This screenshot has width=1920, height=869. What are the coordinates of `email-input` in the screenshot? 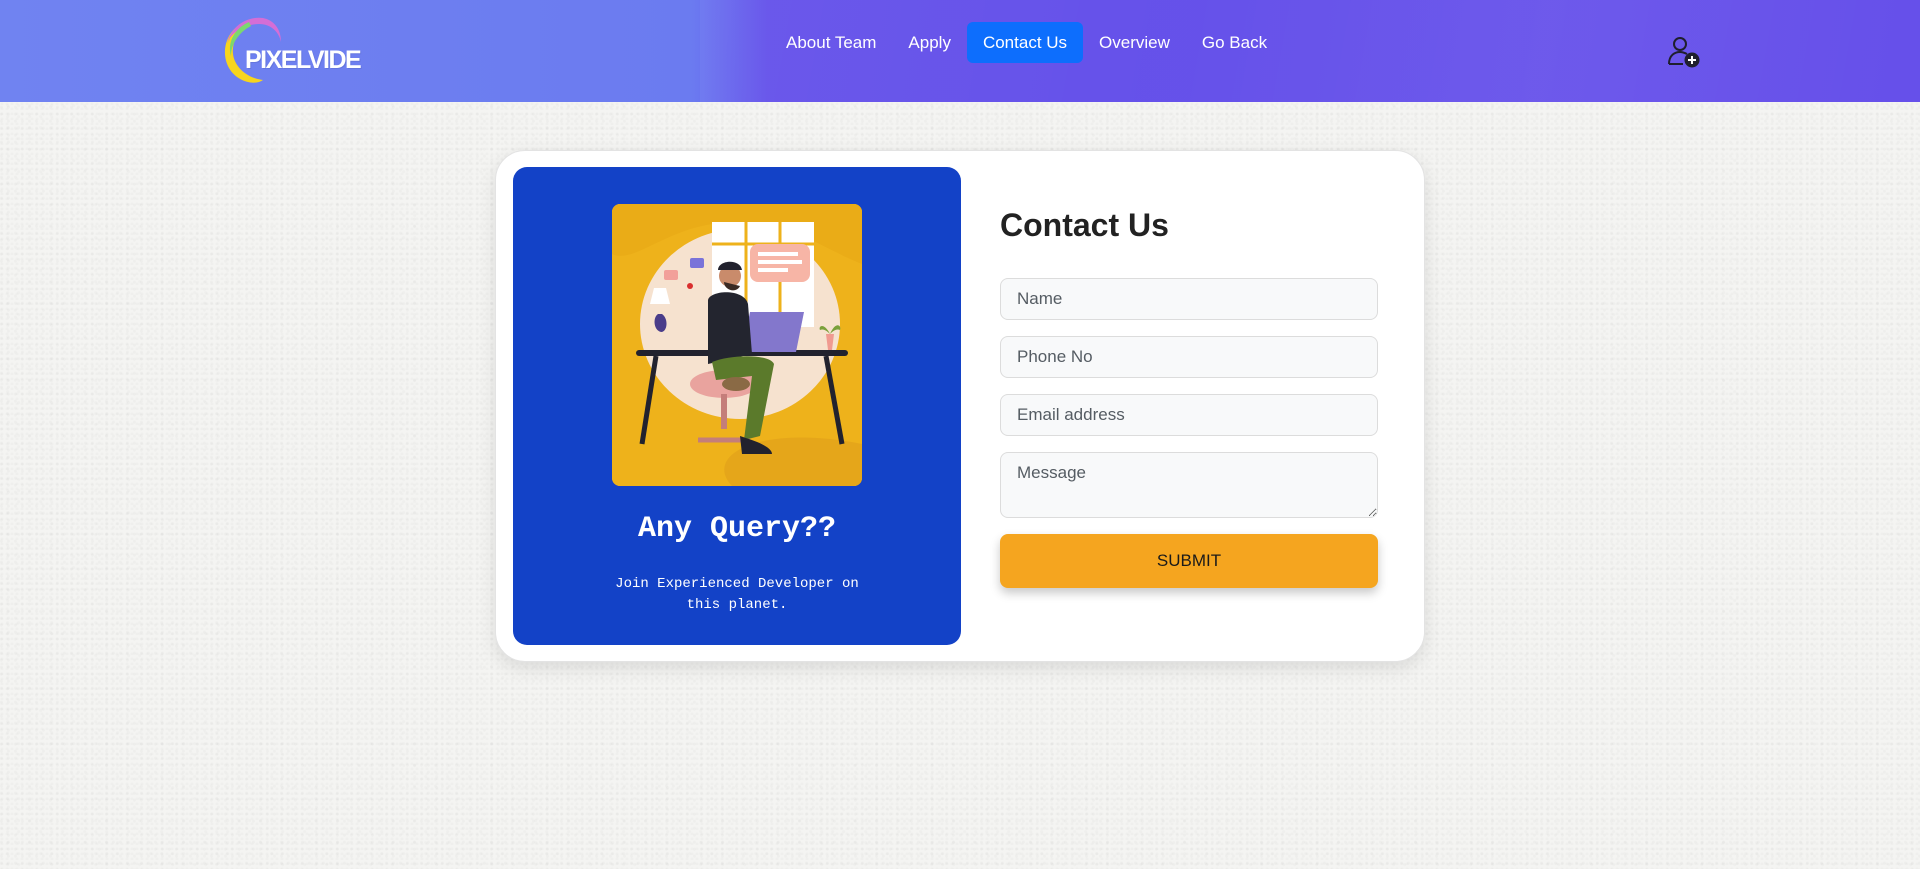 It's located at (1189, 415).